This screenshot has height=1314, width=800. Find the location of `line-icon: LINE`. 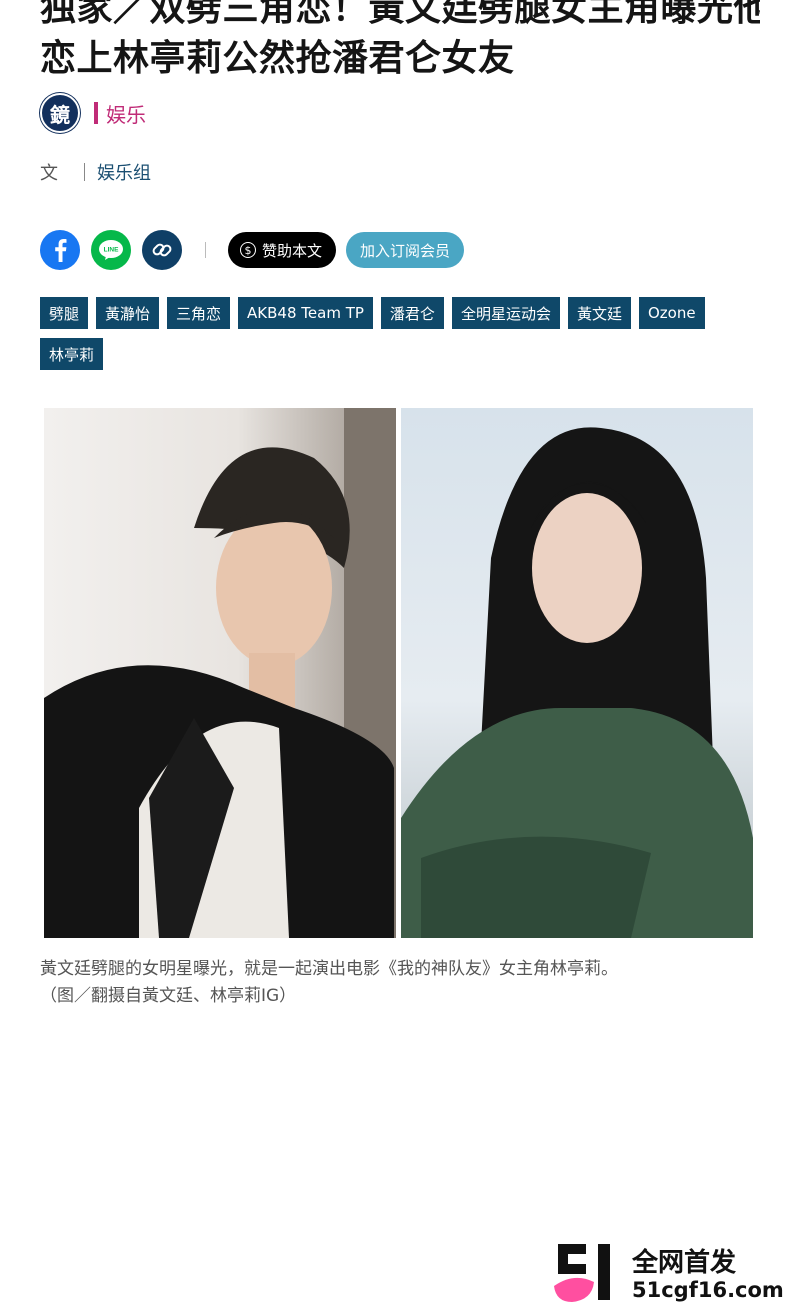

line-icon: LINE is located at coordinates (111, 250).